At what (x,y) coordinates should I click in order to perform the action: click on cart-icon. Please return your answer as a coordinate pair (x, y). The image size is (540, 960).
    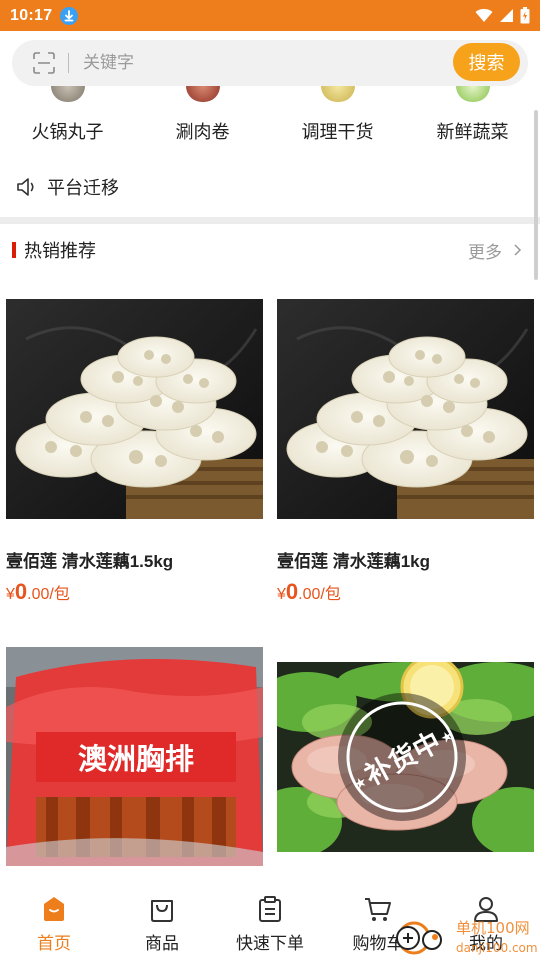
    Looking at the image, I should click on (378, 909).